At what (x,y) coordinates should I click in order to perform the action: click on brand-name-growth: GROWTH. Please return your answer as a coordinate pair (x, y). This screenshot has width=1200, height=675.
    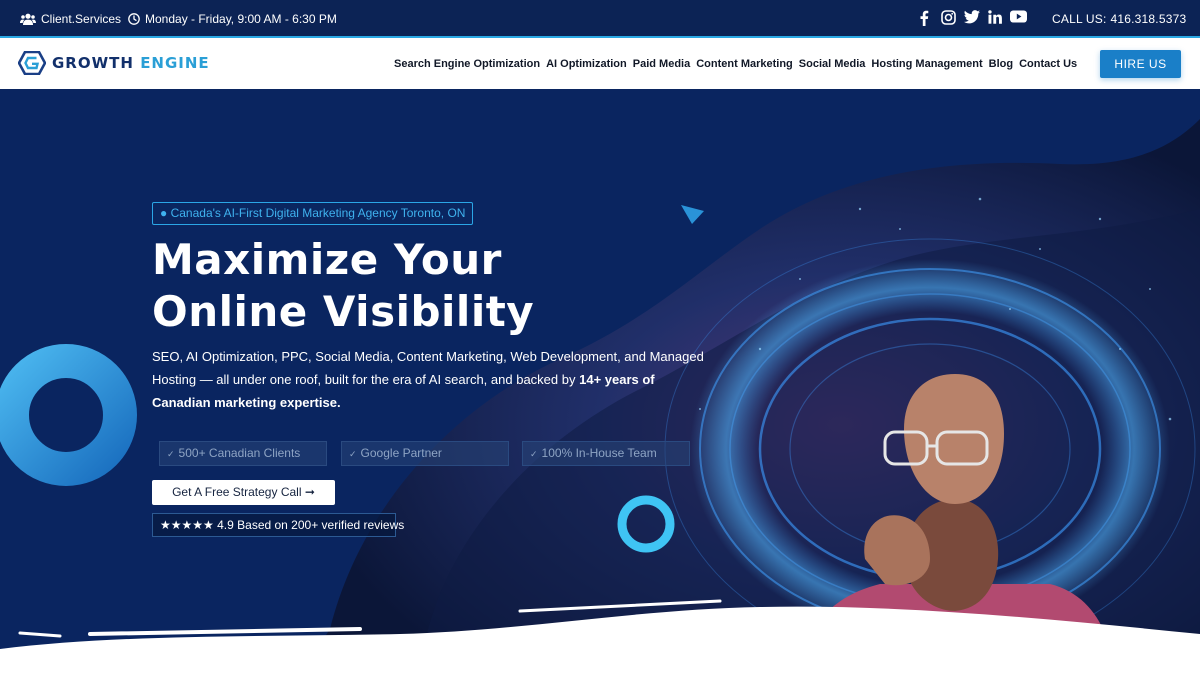
    Looking at the image, I should click on (93, 63).